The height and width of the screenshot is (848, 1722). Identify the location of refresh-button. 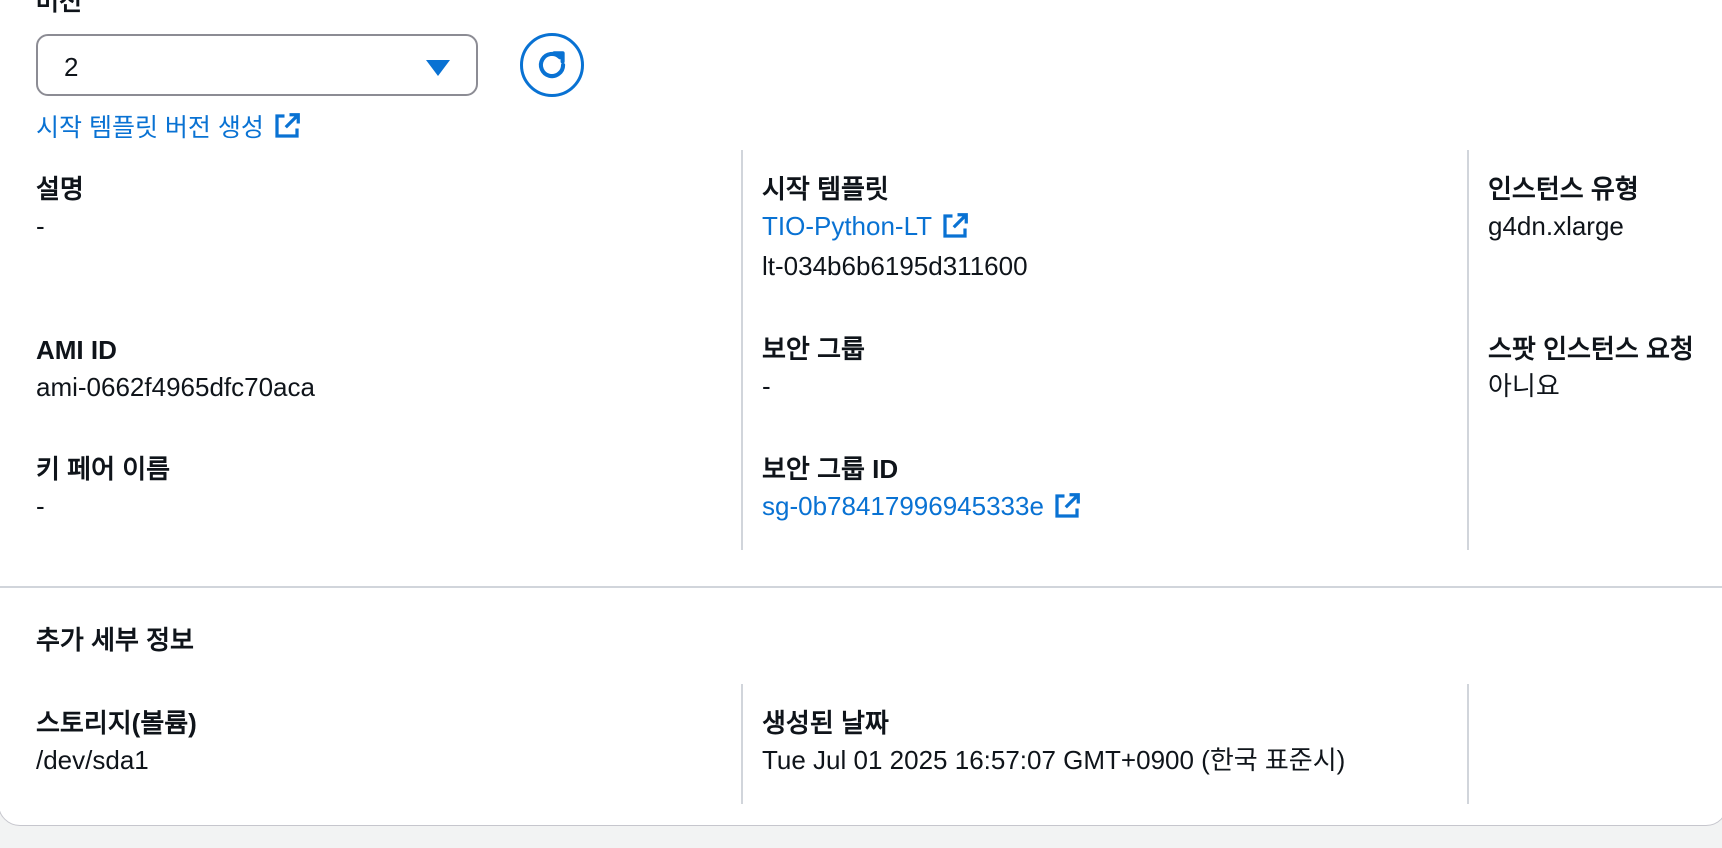
(552, 65).